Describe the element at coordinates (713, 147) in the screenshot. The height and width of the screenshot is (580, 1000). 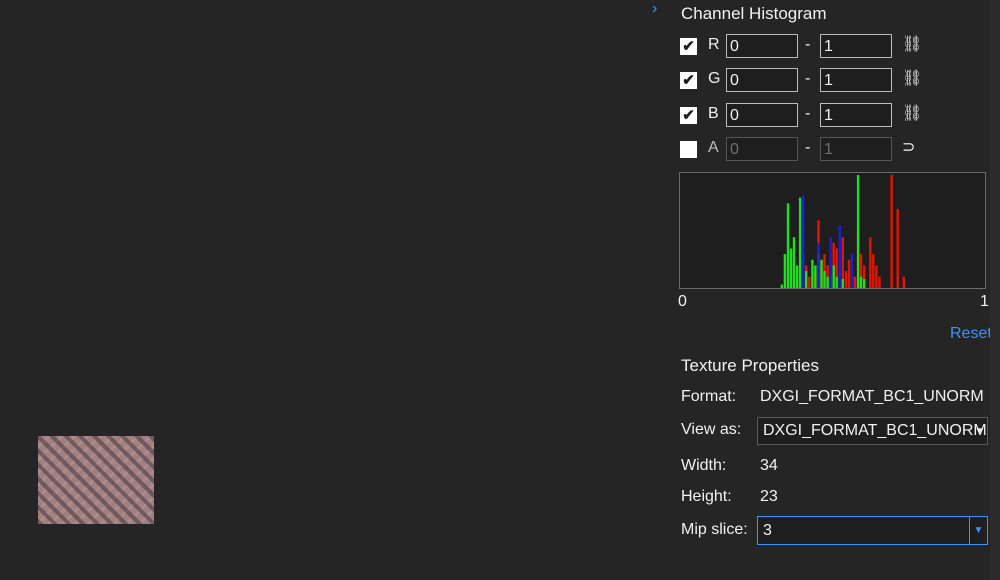
I see `channel-a-label: A` at that location.